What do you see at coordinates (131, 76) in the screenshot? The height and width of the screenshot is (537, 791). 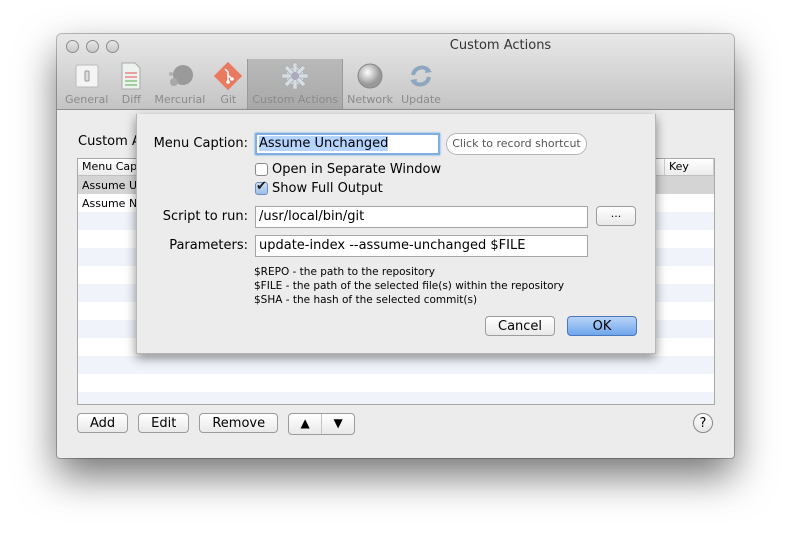 I see `document-icon` at bounding box center [131, 76].